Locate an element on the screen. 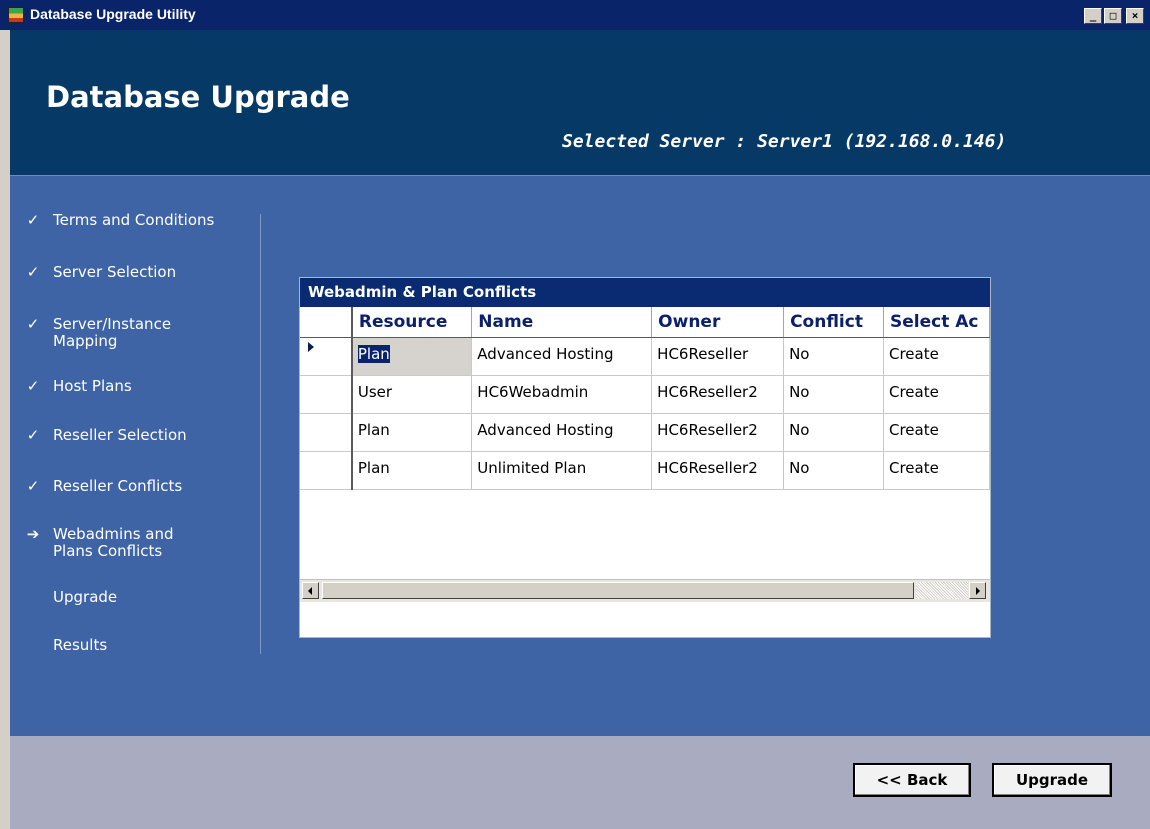  step-label: Reseller Selection is located at coordinates (120, 435).